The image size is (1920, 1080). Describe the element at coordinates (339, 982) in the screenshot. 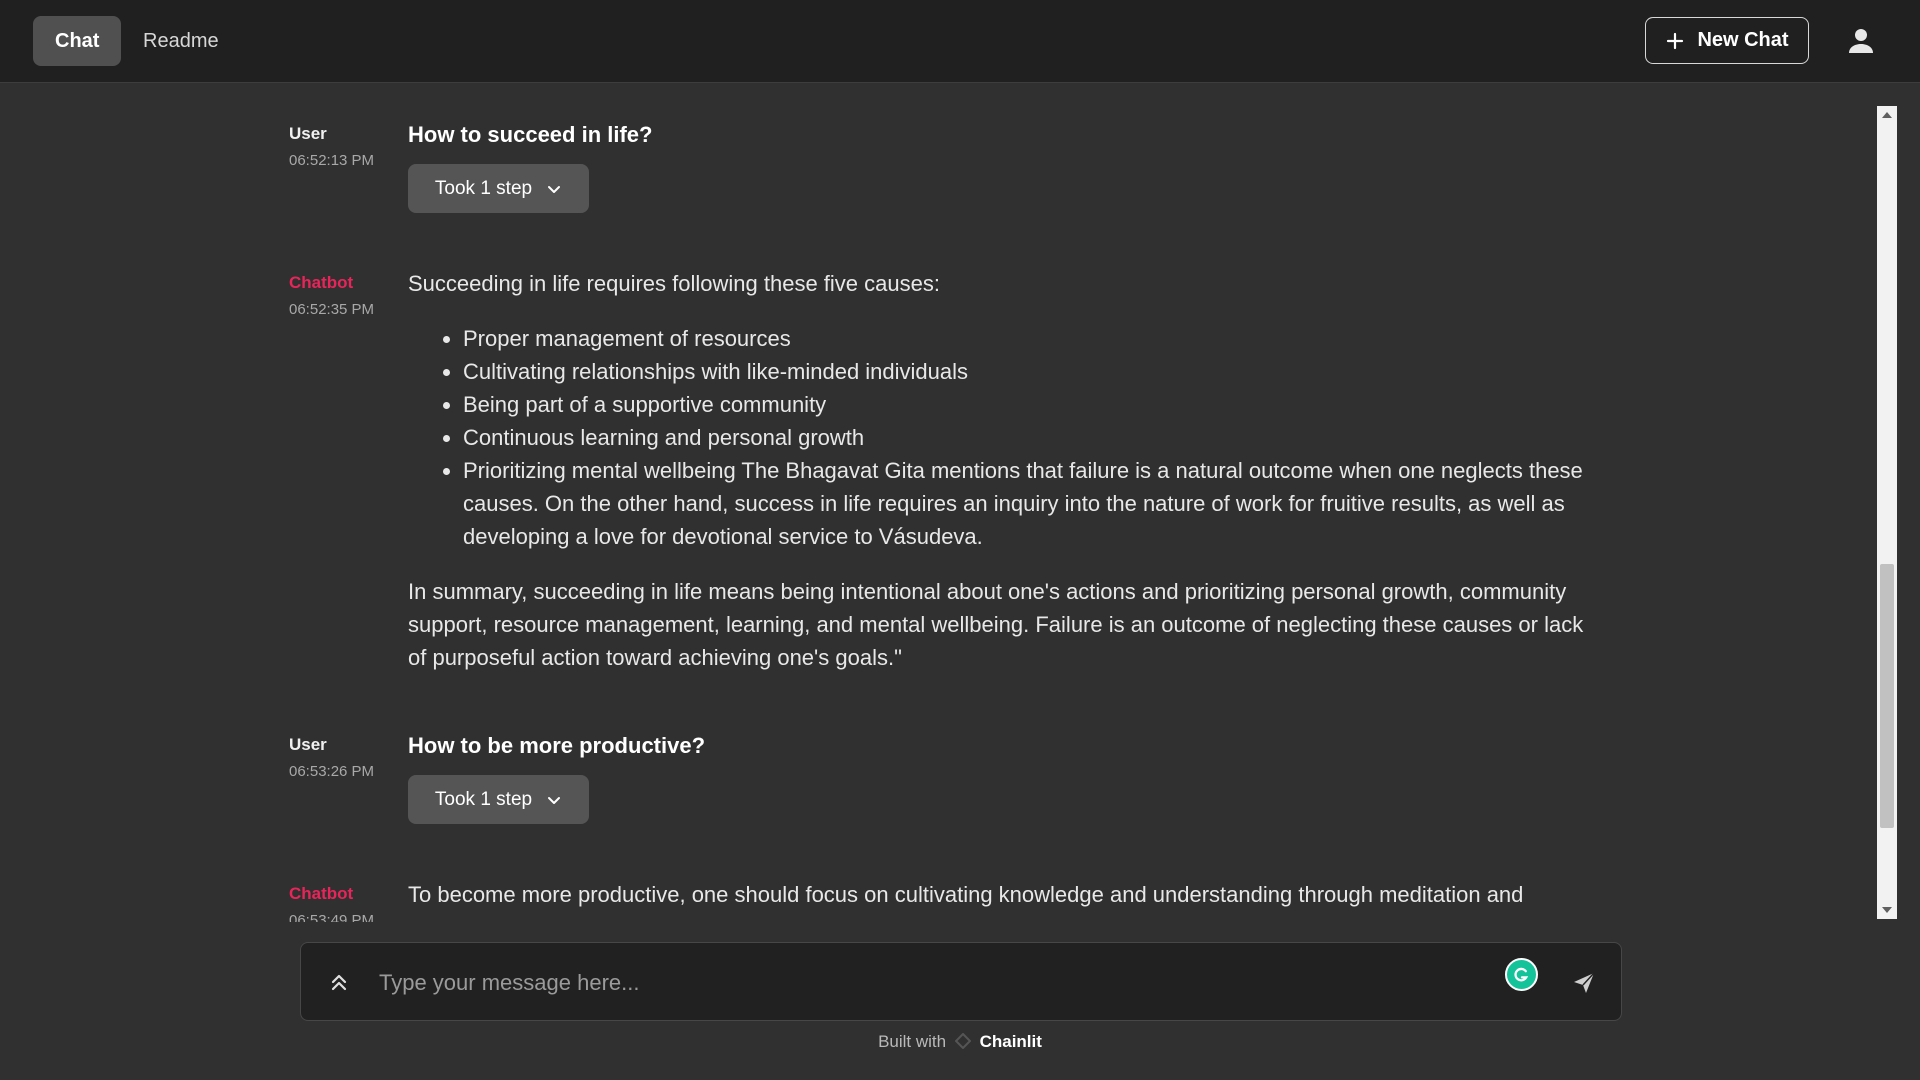

I see `chevrons-up-icon` at that location.